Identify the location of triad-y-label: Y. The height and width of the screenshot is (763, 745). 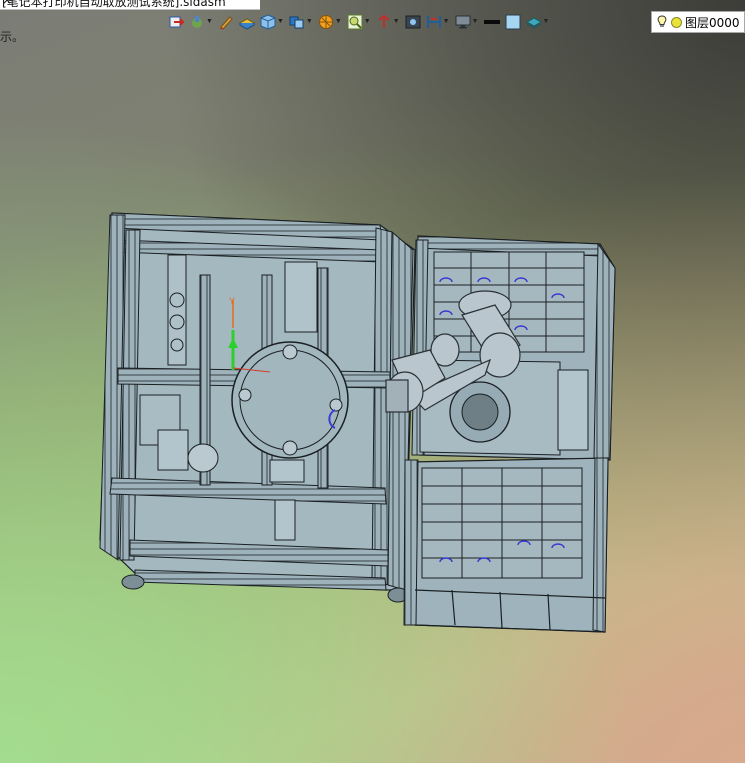
(232, 301).